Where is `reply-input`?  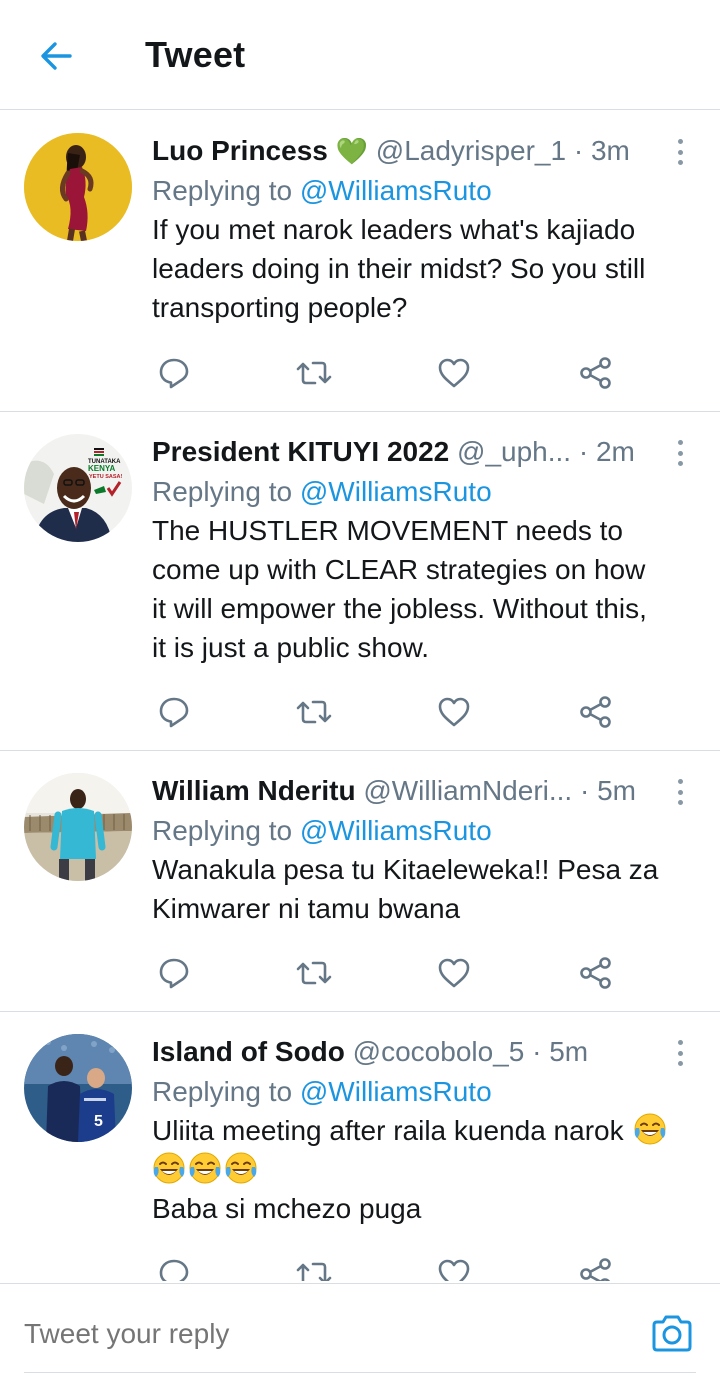 reply-input is located at coordinates (324, 1334).